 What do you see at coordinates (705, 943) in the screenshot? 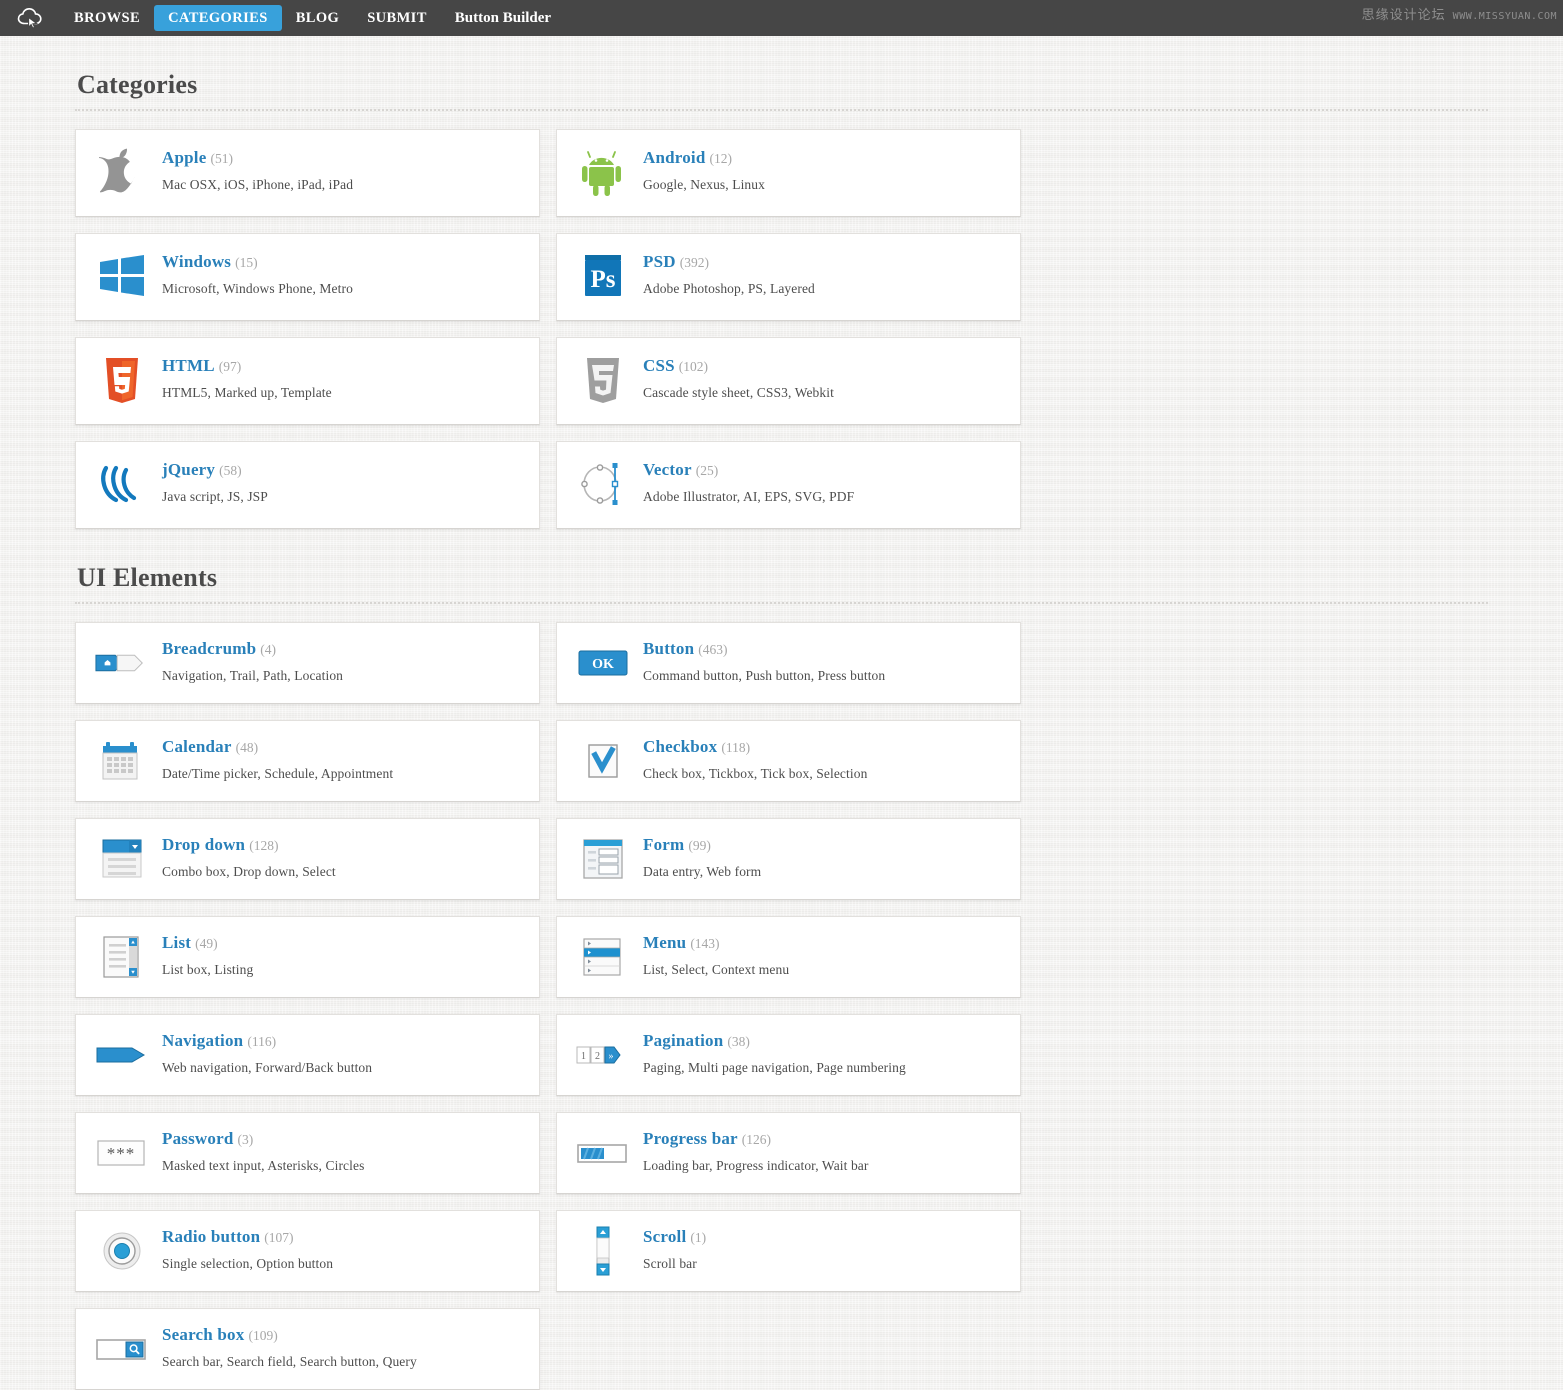
I see `ui-count-menu: (143)` at bounding box center [705, 943].